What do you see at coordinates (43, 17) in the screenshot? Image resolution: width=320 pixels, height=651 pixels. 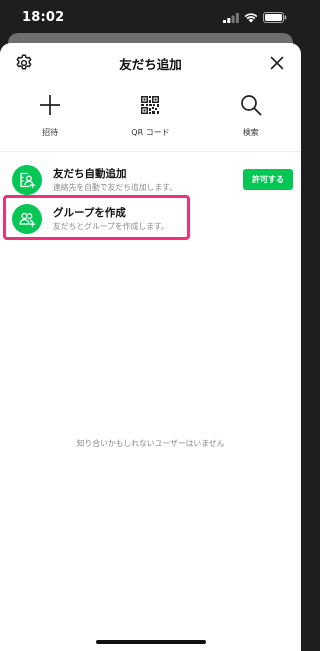 I see `status-time: 18:02` at bounding box center [43, 17].